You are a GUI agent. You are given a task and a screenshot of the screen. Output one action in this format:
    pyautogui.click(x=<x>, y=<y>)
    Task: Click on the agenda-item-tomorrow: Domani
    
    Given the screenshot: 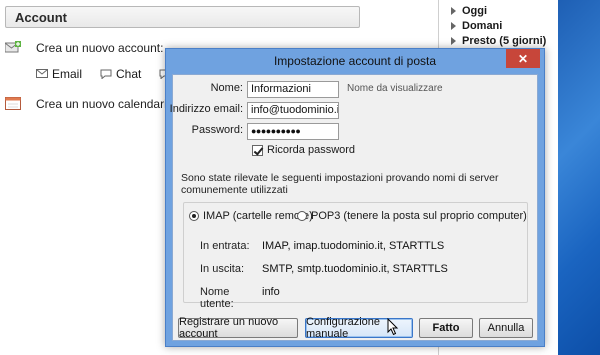 What is the action you would take?
    pyautogui.click(x=499, y=25)
    